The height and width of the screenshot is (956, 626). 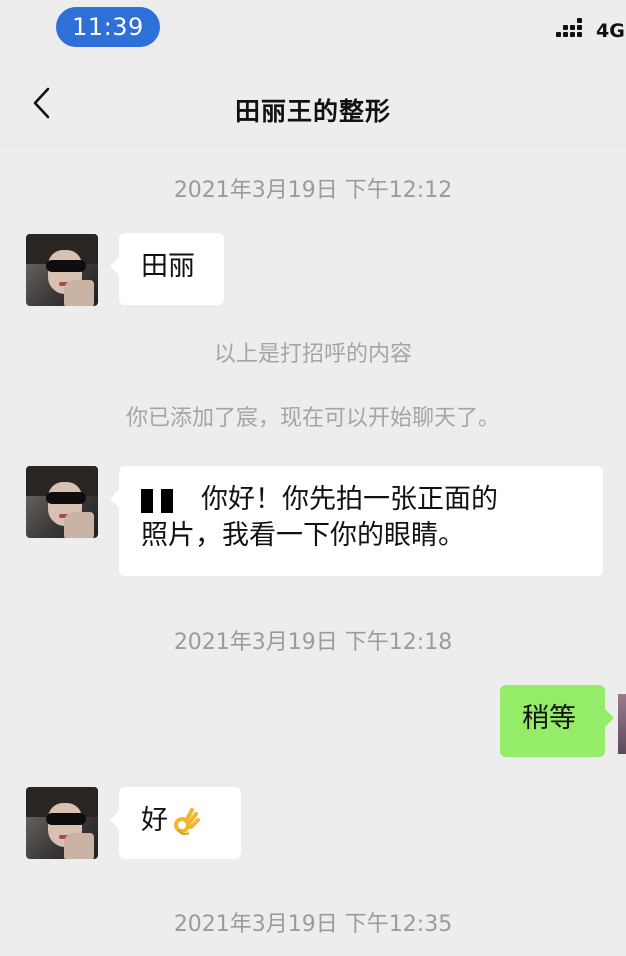 I want to click on message-bubble-outgoing: 稍等, so click(x=557, y=721).